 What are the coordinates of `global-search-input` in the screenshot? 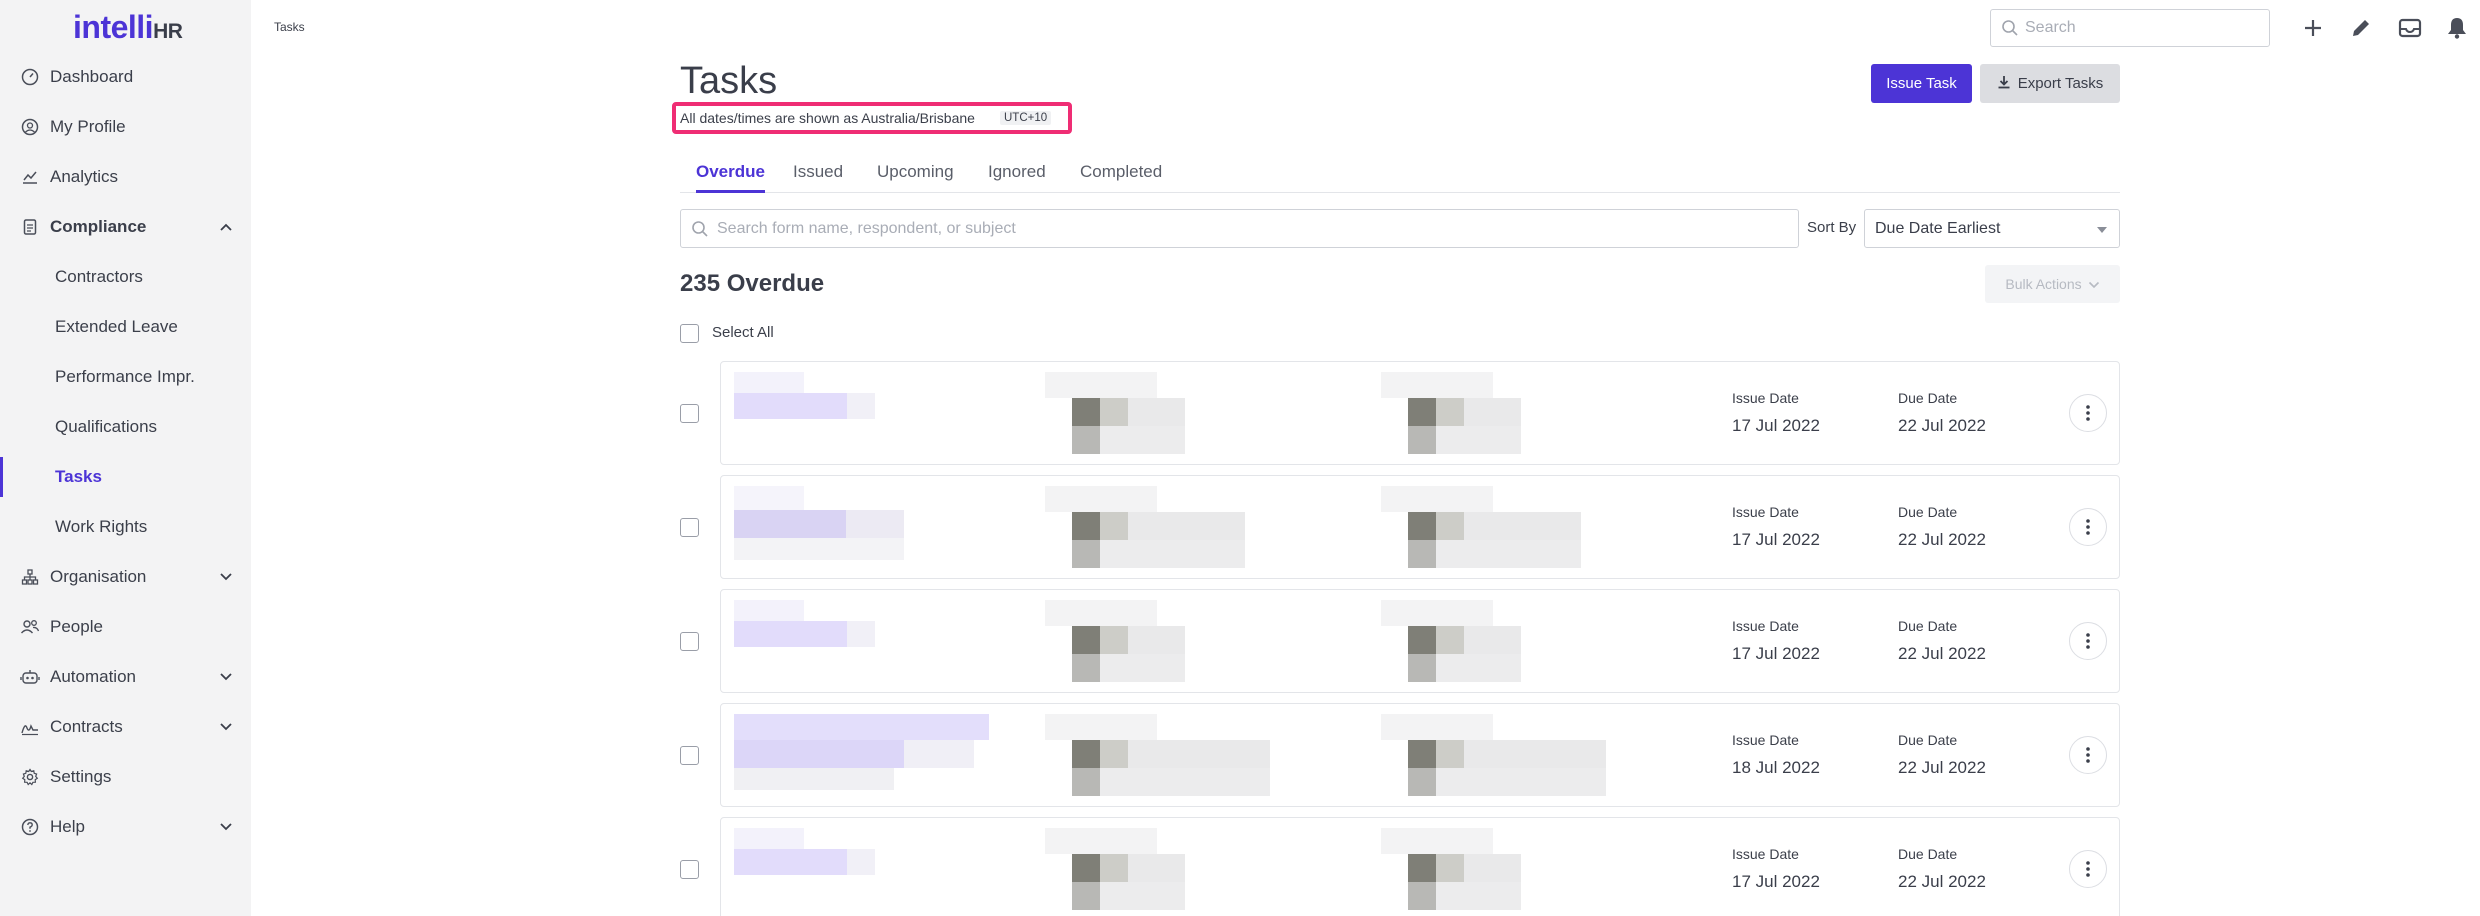 It's located at (2140, 28).